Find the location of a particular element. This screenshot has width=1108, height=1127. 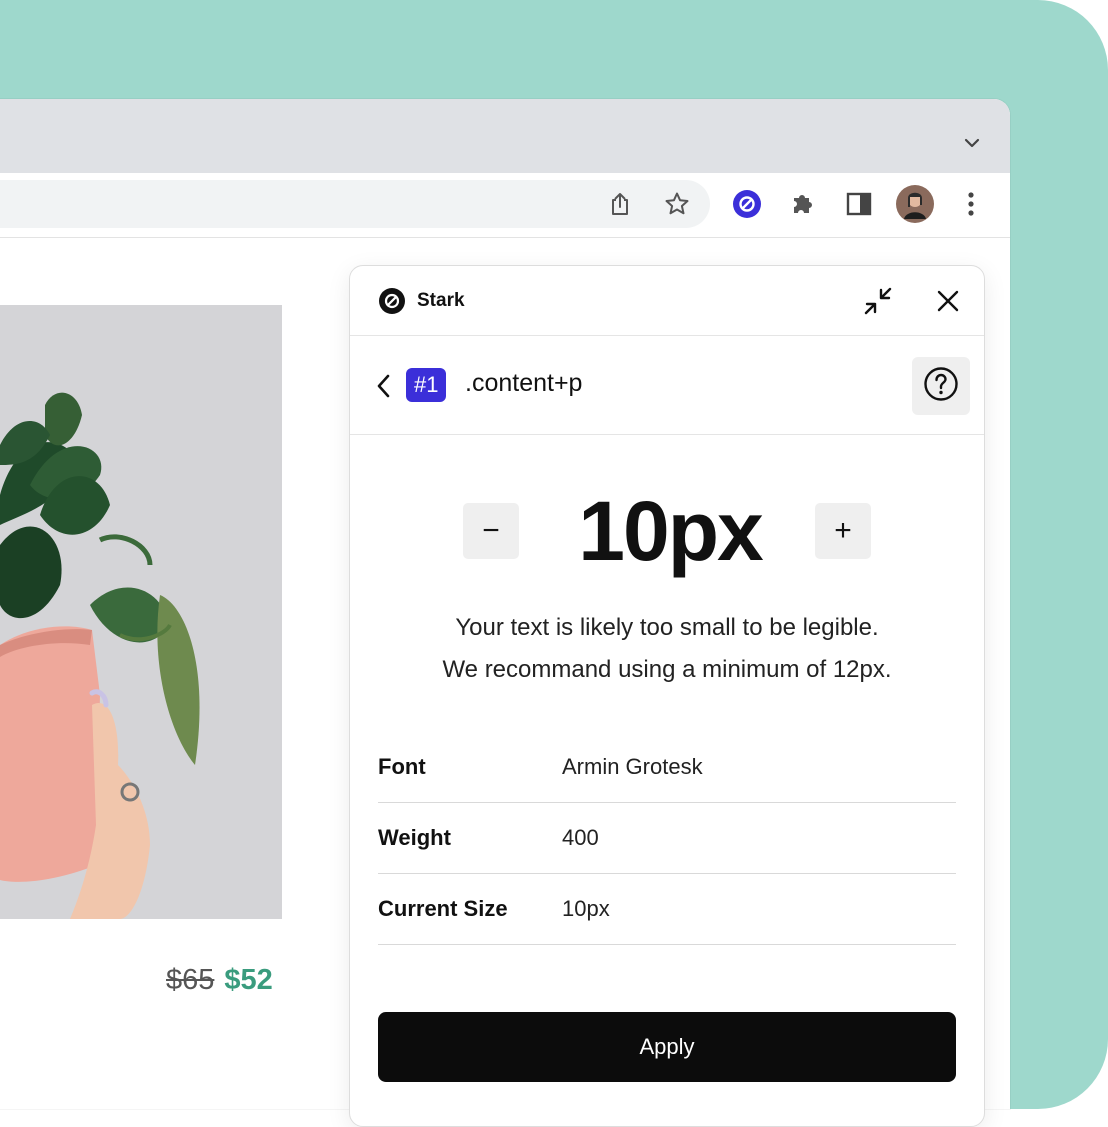

more-icon is located at coordinates (971, 204).